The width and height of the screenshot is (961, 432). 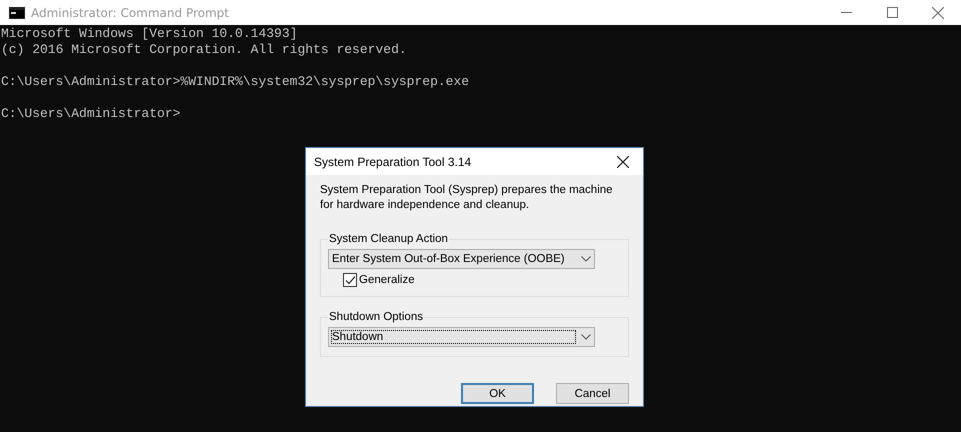 What do you see at coordinates (461, 337) in the screenshot?
I see `shutdown-options-dropdown: Shutdown` at bounding box center [461, 337].